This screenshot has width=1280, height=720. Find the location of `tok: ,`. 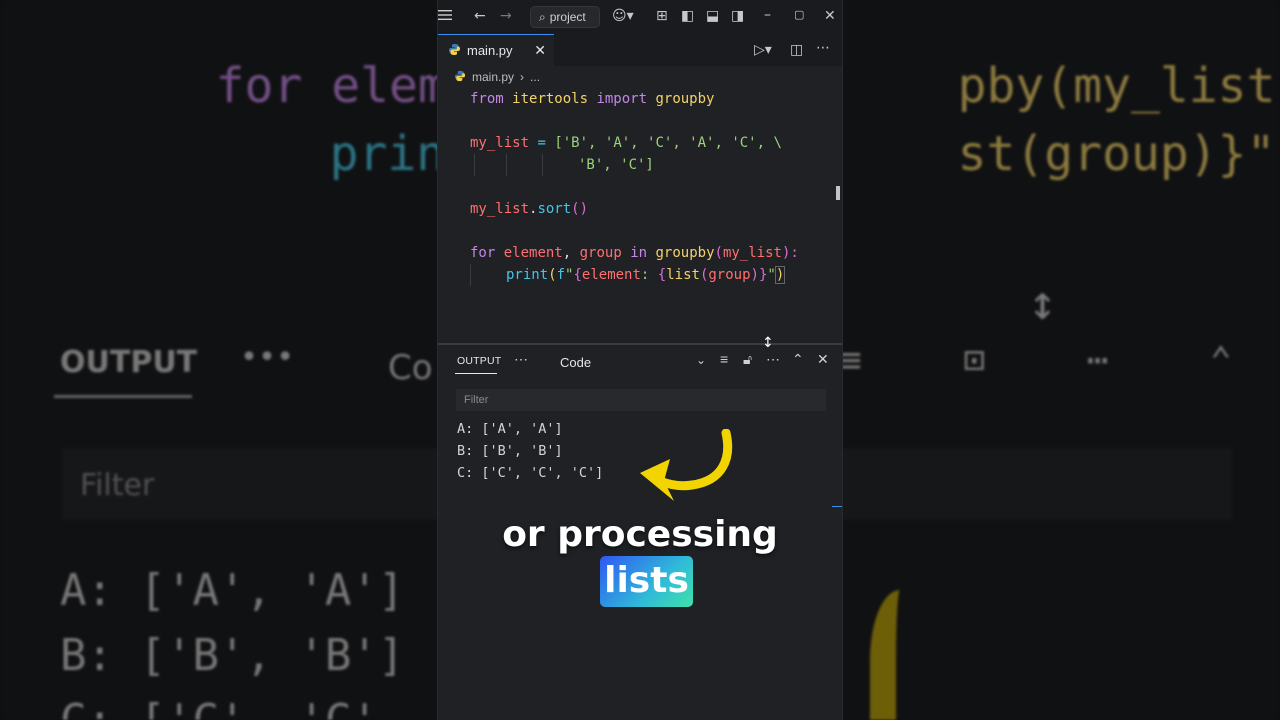

tok: , is located at coordinates (571, 253).